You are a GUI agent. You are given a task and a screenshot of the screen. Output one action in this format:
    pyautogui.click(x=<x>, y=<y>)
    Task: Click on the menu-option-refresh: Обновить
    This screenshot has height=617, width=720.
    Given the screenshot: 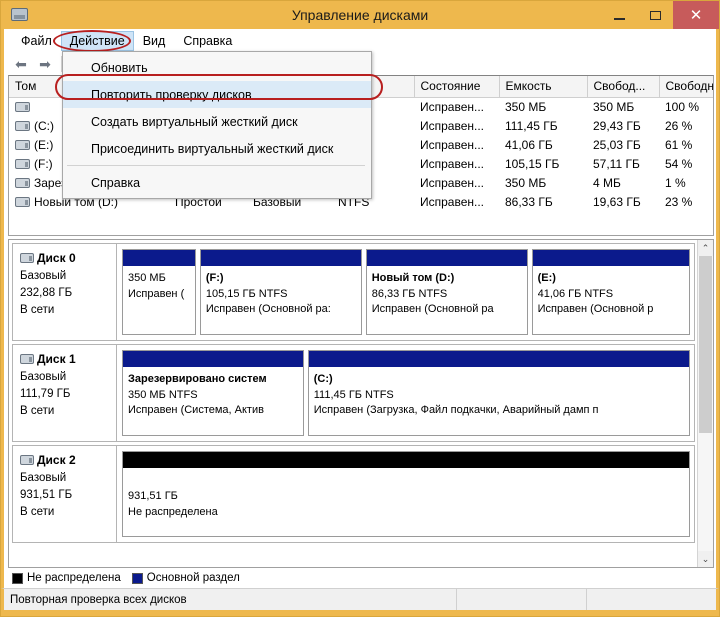 What is the action you would take?
    pyautogui.click(x=217, y=67)
    